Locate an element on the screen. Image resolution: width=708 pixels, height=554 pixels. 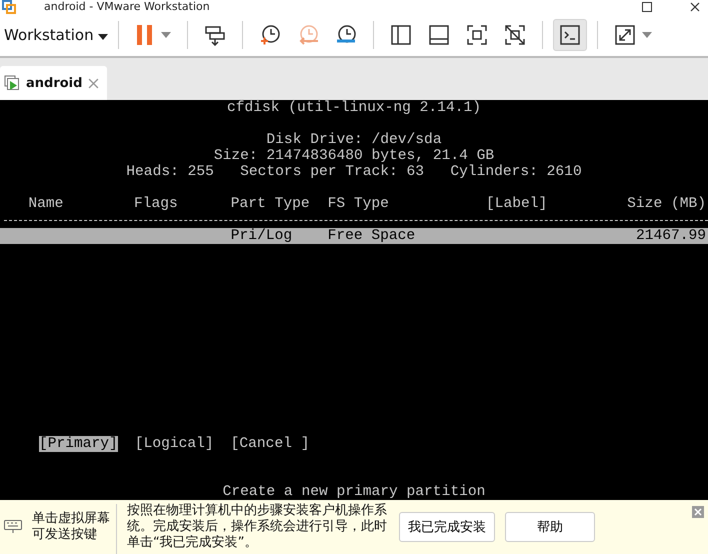
console-button is located at coordinates (570, 35).